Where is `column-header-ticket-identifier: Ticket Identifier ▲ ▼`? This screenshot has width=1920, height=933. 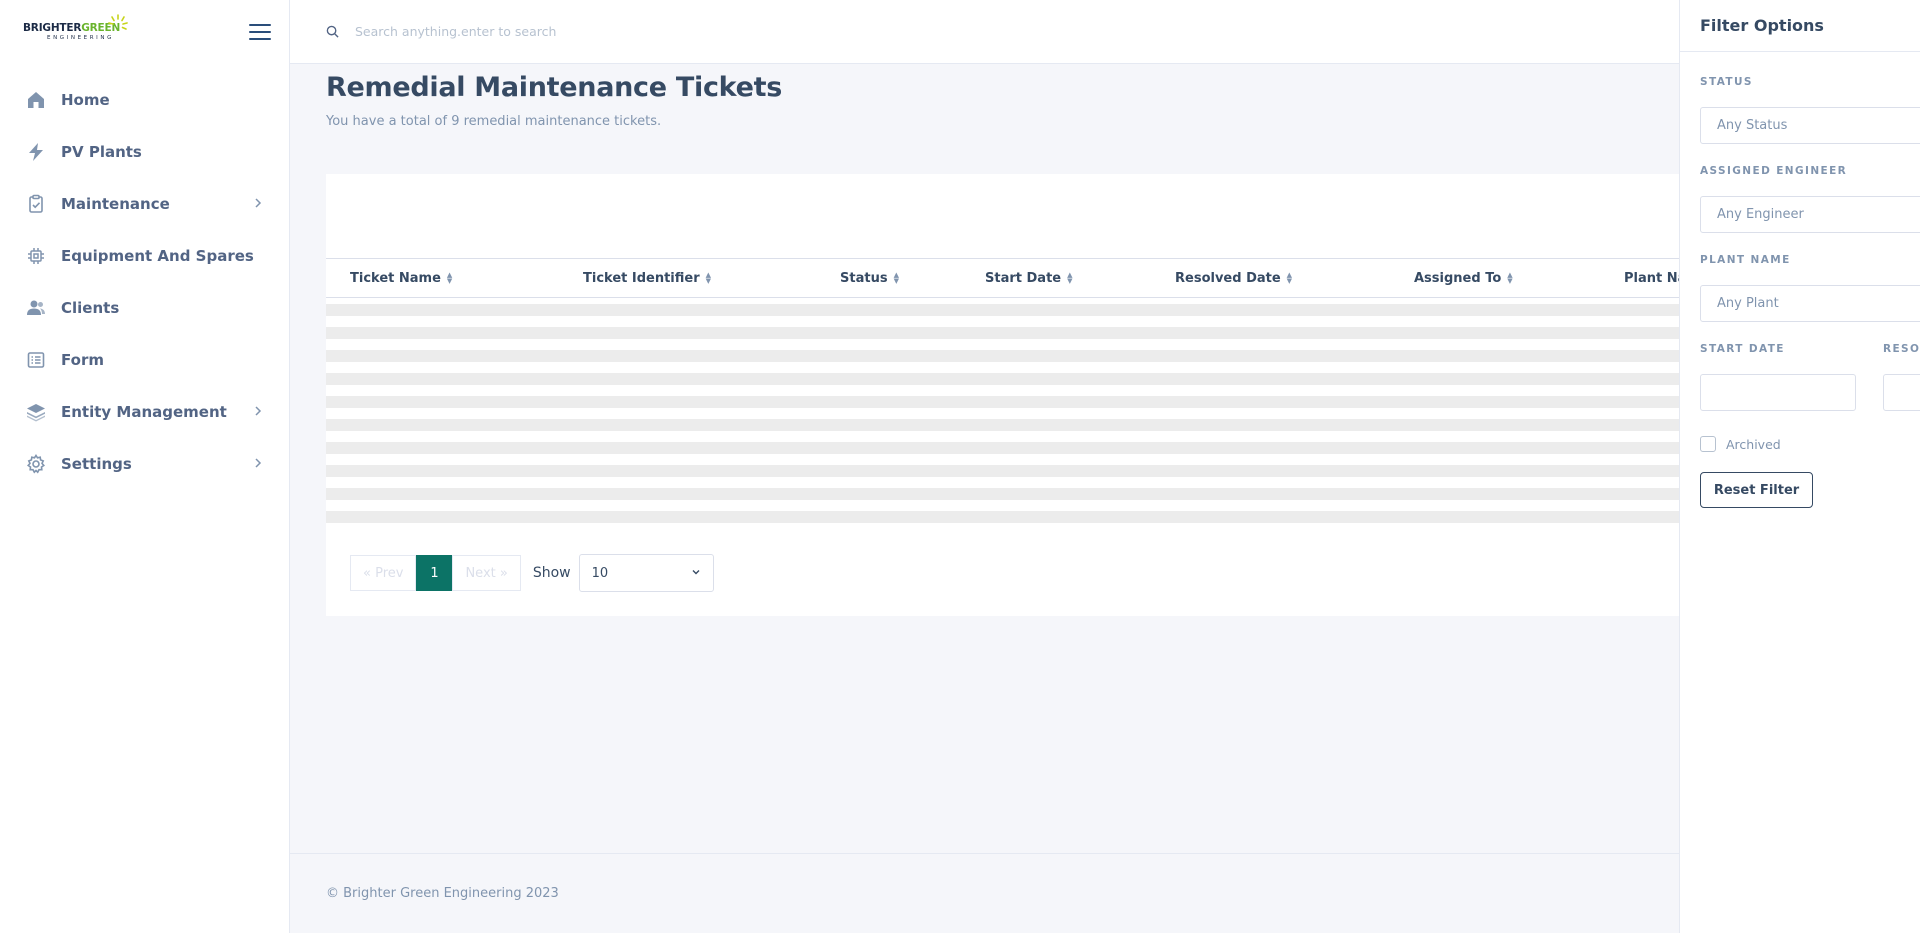
column-header-ticket-identifier: Ticket Identifier ▲ ▼ is located at coordinates (647, 278).